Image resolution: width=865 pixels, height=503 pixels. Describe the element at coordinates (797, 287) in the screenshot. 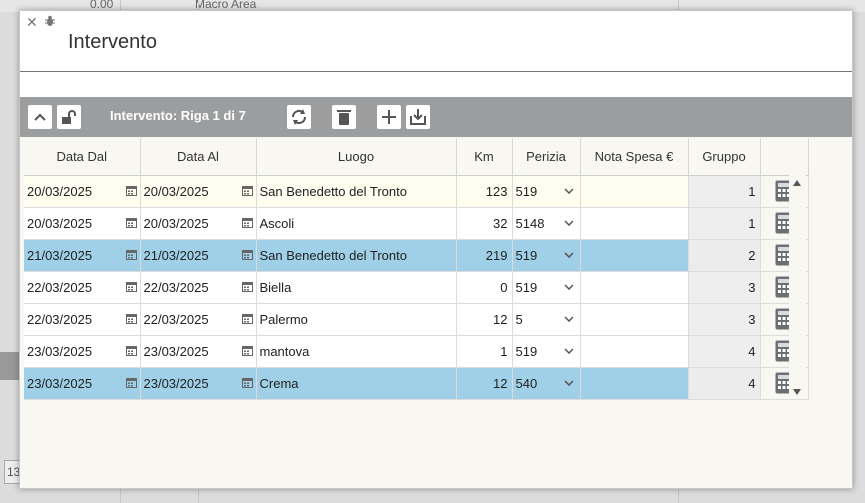

I see `vertical-scrollbar` at that location.